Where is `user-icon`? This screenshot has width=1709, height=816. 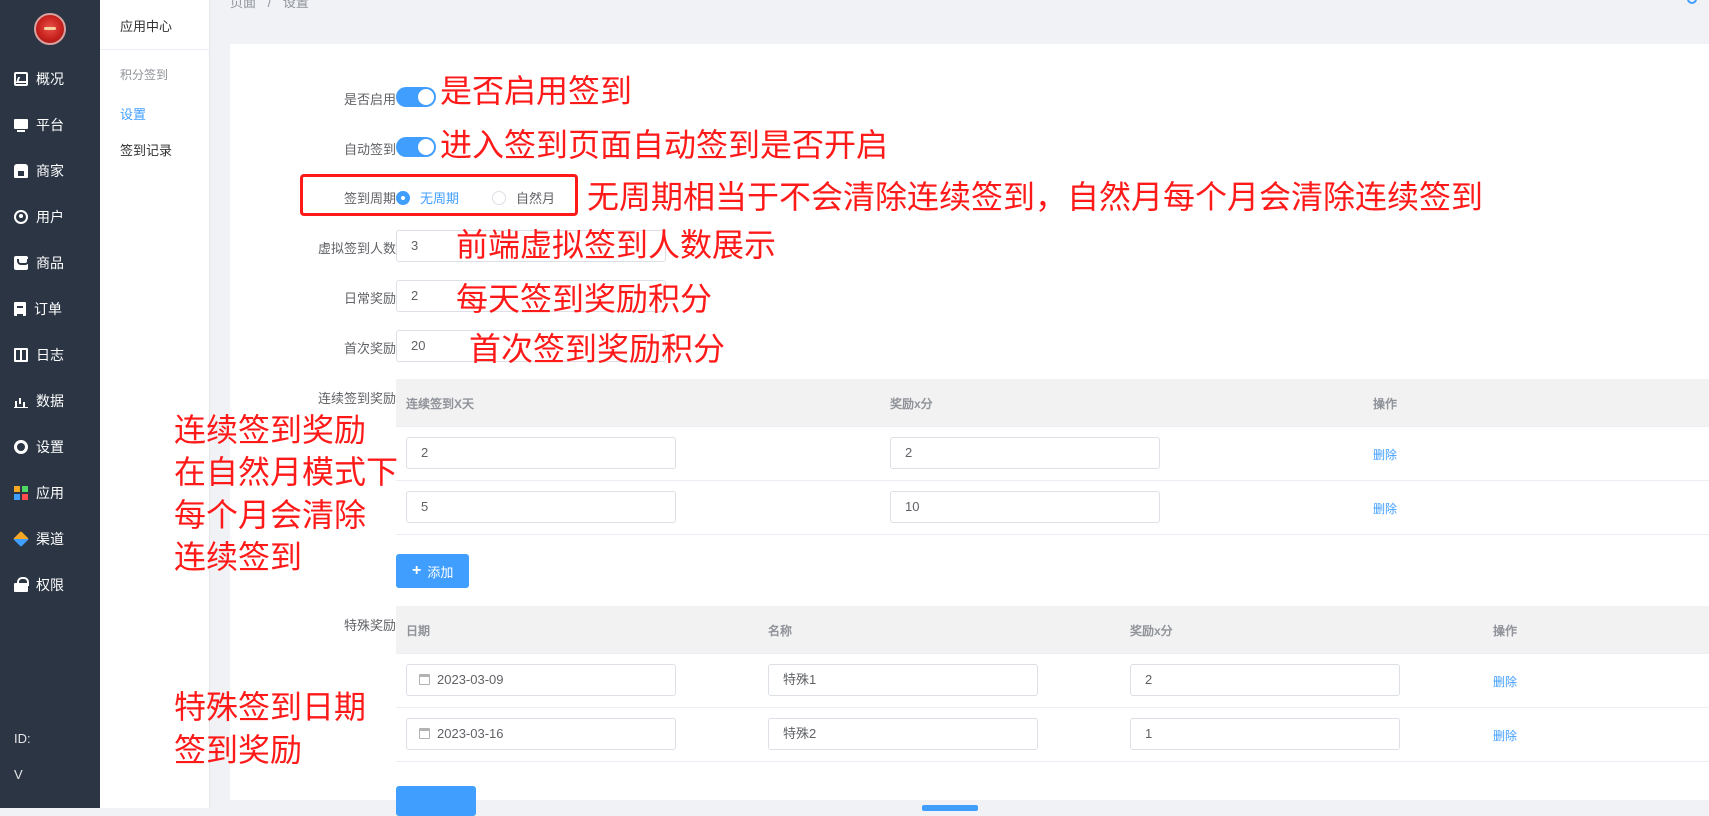 user-icon is located at coordinates (21, 217).